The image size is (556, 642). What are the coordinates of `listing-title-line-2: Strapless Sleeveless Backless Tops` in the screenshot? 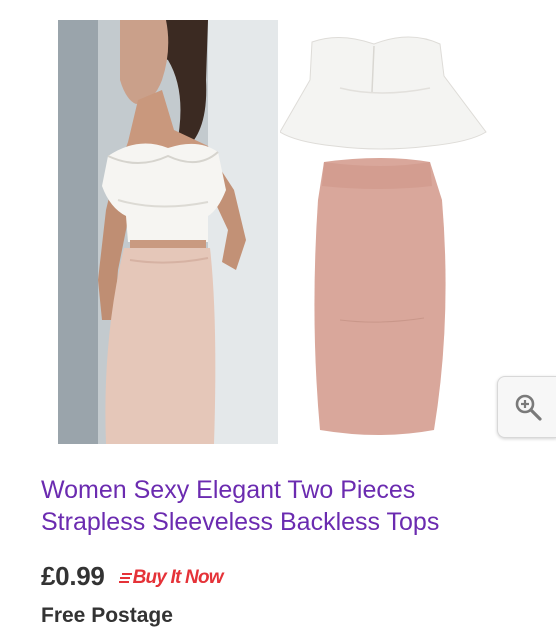 It's located at (240, 522).